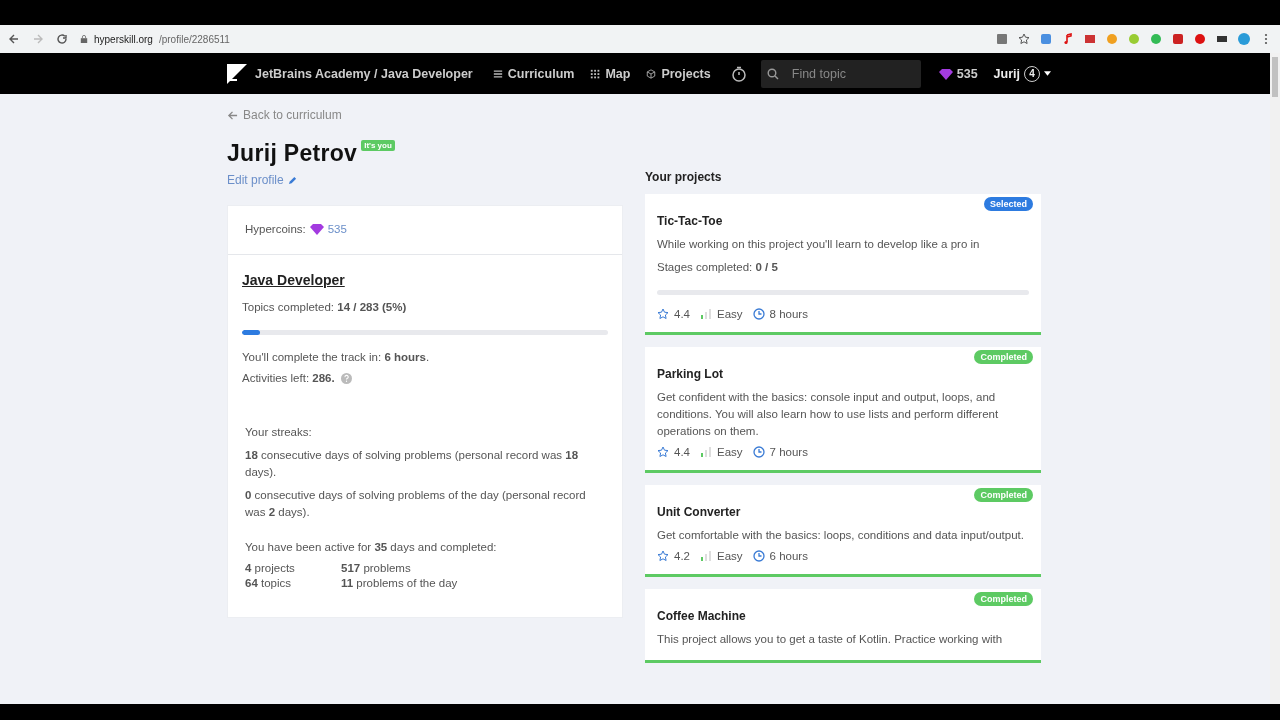 This screenshot has height=720, width=1280. I want to click on streak-text: 0 consecutive days of solving problems of the day (personal record was 2 days)., so click(416, 504).